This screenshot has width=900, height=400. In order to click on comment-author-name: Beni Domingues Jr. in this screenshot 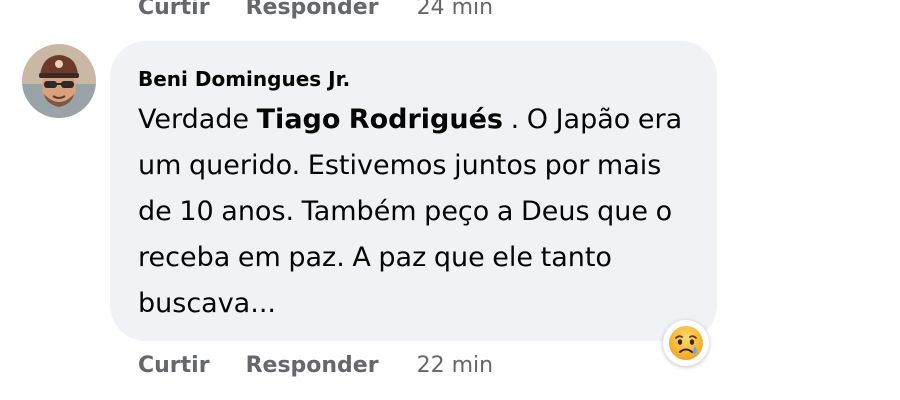, I will do `click(244, 79)`.